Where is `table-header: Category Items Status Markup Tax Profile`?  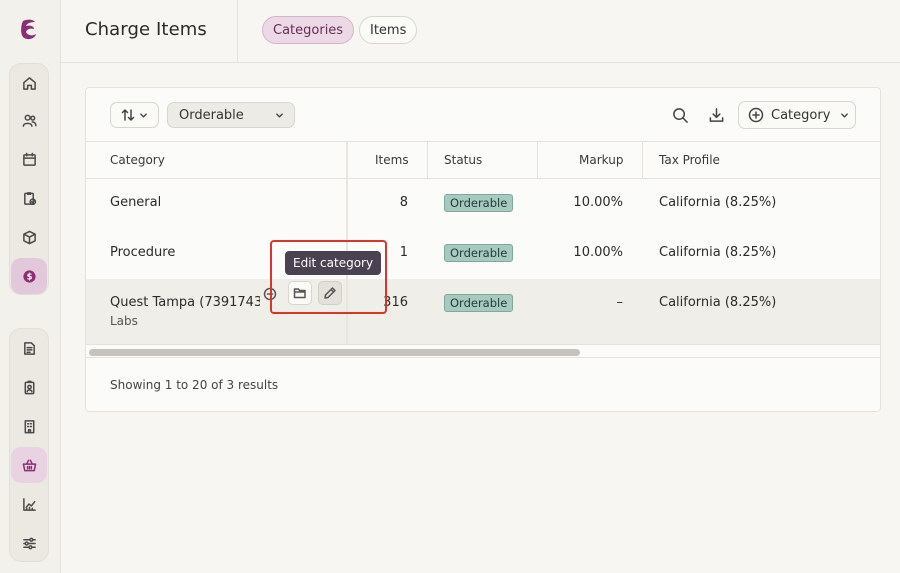
table-header: Category Items Status Markup Tax Profile is located at coordinates (483, 160).